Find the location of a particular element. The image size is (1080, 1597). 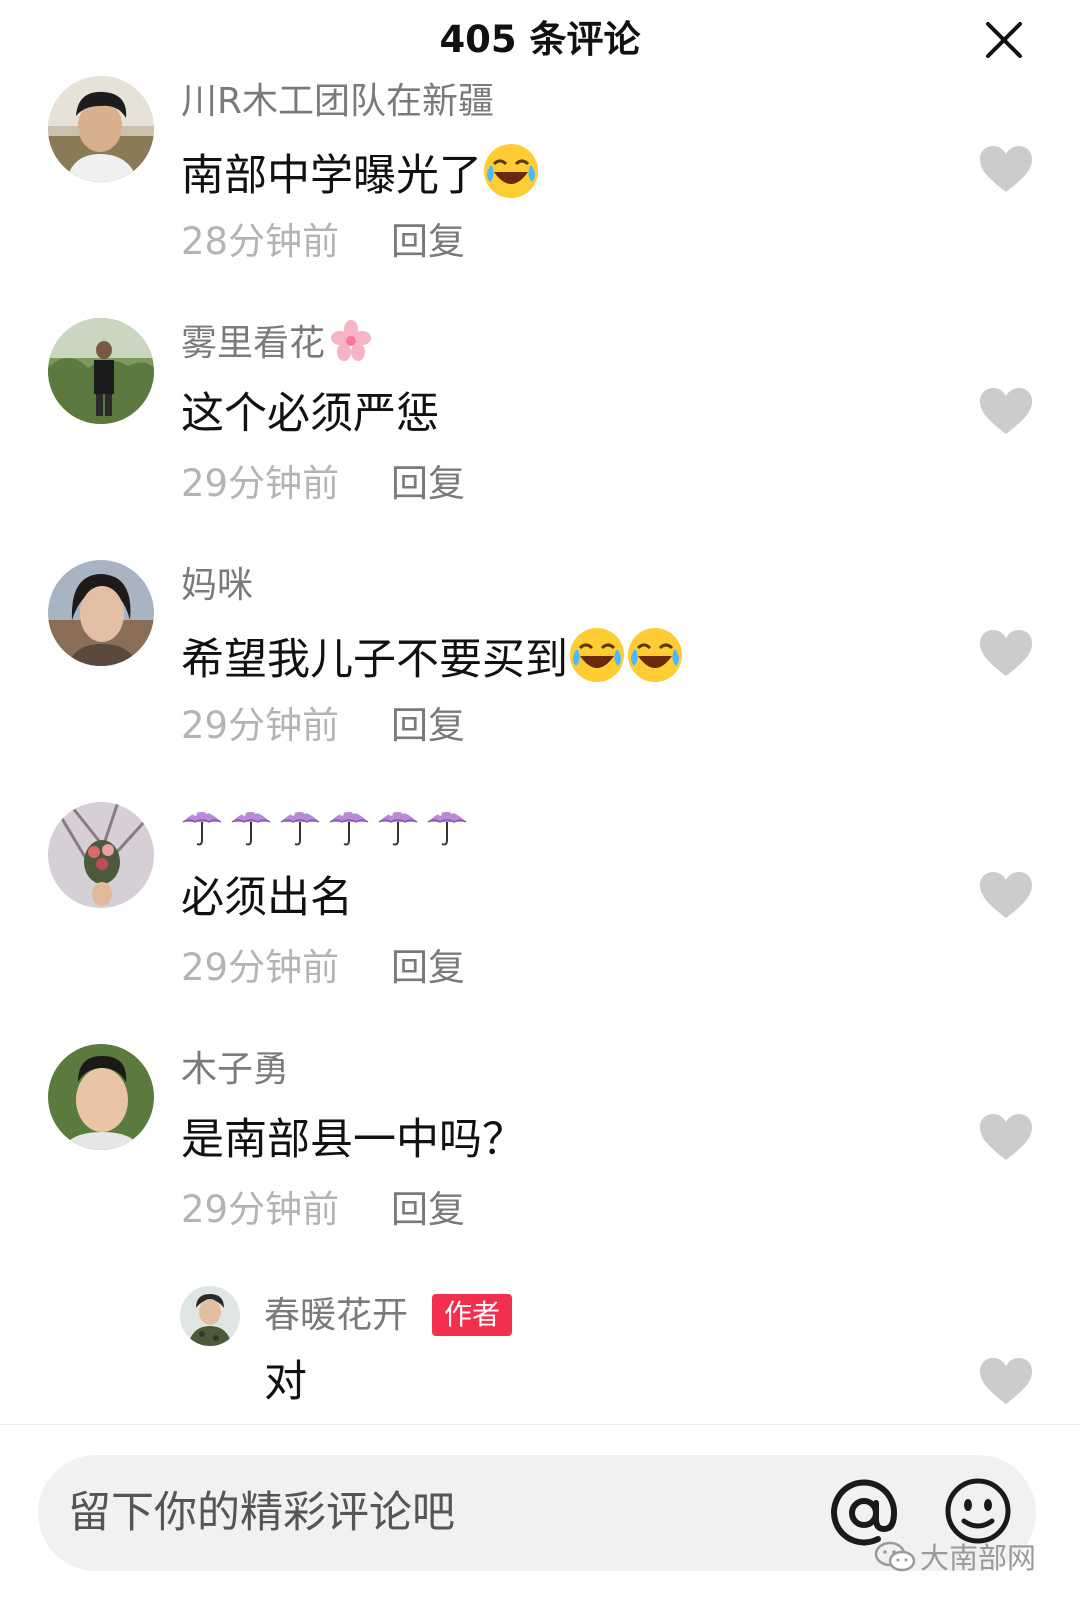

watermark-text: 大南部网 is located at coordinates (978, 1558).